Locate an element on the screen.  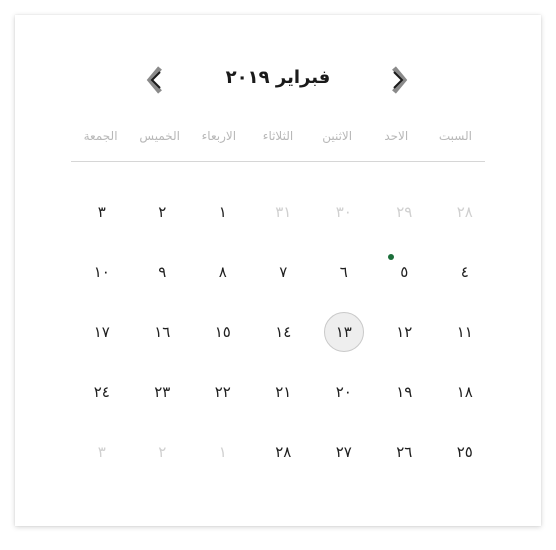
calendar-header: فبراير ٢٠١٩ is located at coordinates (278, 80).